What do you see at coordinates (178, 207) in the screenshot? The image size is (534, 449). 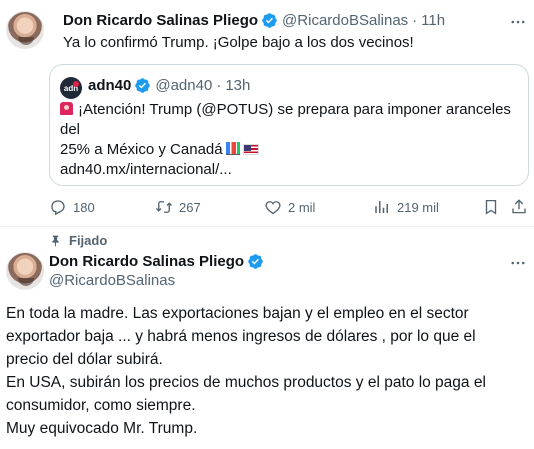 I see `repost-button: 267` at bounding box center [178, 207].